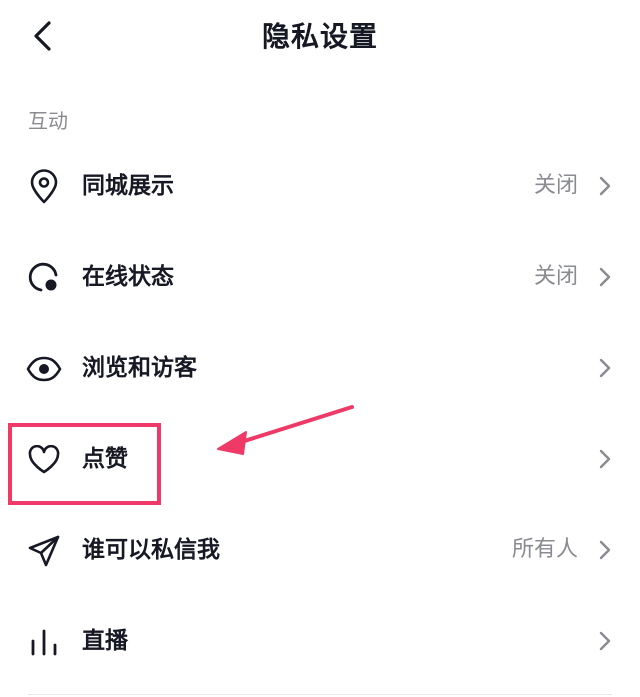  I want to click on header-bar: 隐私设置, so click(320, 40).